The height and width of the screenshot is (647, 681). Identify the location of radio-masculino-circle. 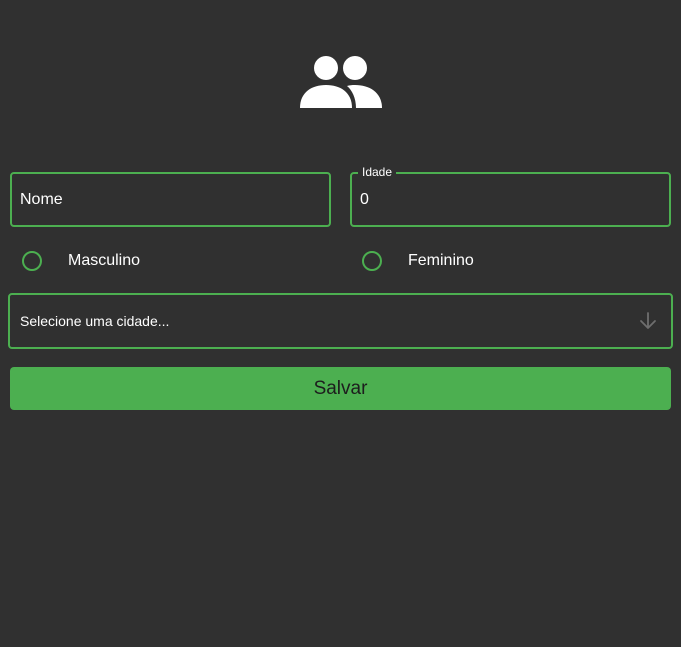
(32, 261).